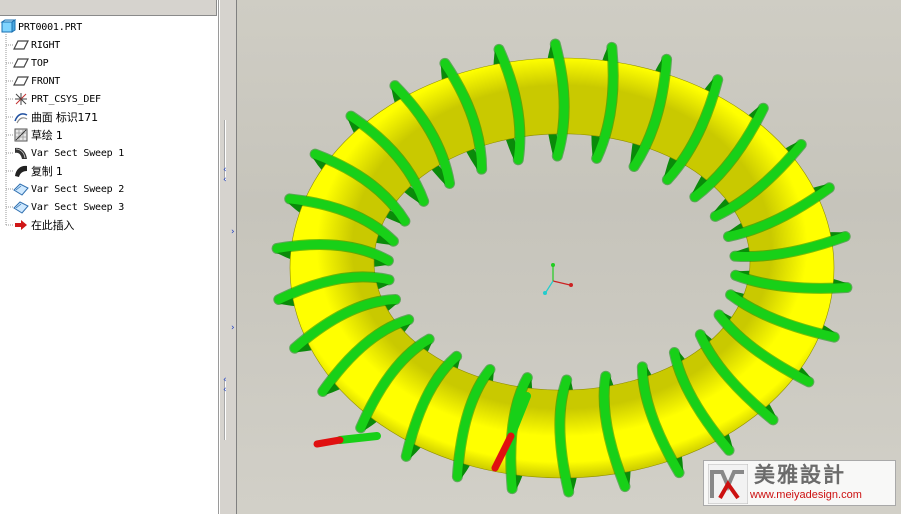  What do you see at coordinates (53, 225) in the screenshot?
I see `tree-item-label: 在此插入` at bounding box center [53, 225].